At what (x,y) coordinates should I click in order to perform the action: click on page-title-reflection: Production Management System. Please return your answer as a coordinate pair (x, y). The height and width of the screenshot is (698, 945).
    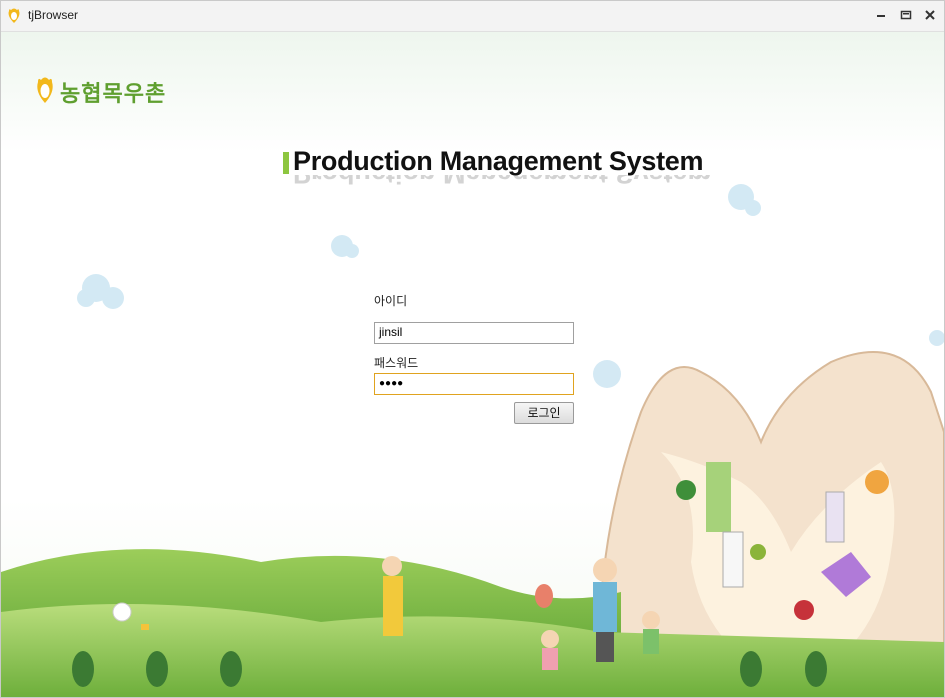
    Looking at the image, I should click on (502, 182).